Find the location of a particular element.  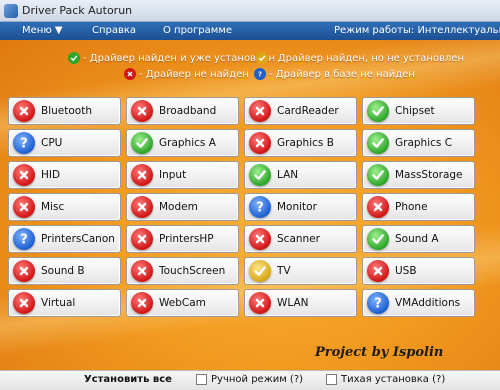

driver-button-bluetooth: Bluetooth is located at coordinates (64, 111).